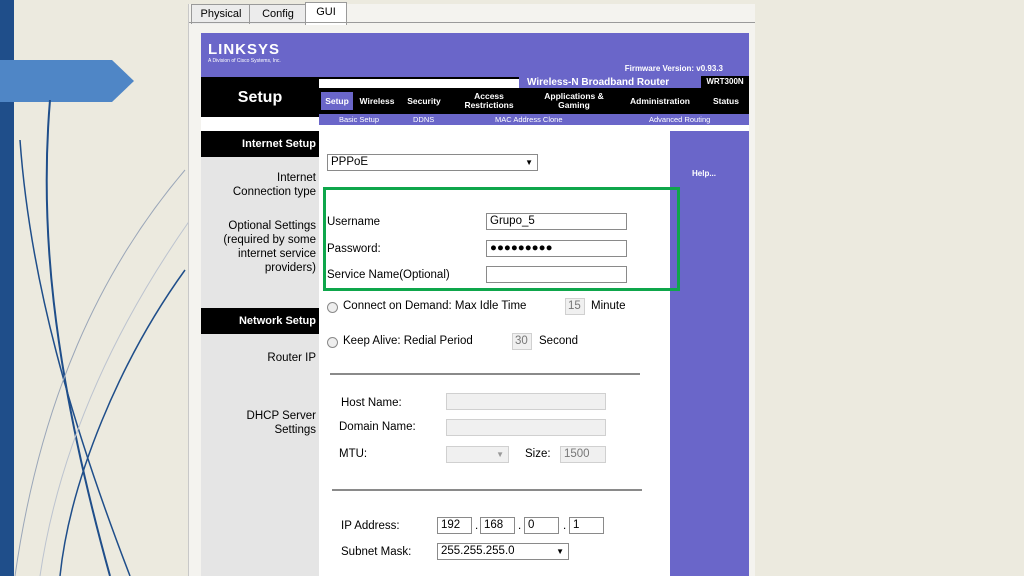  What do you see at coordinates (244, 61) in the screenshot?
I see `brand-subtitle: A Division of Cisco Systems, Inc.` at bounding box center [244, 61].